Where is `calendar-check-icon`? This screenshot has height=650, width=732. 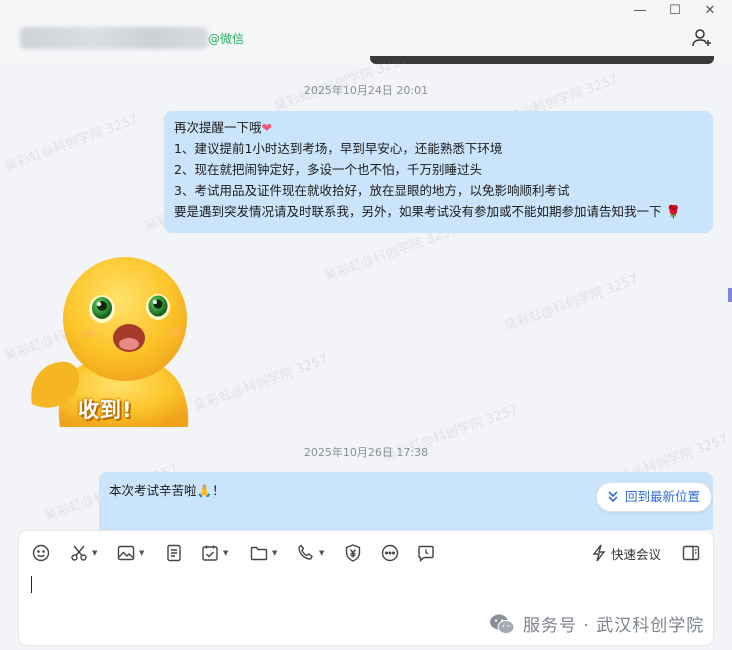 calendar-check-icon is located at coordinates (210, 553).